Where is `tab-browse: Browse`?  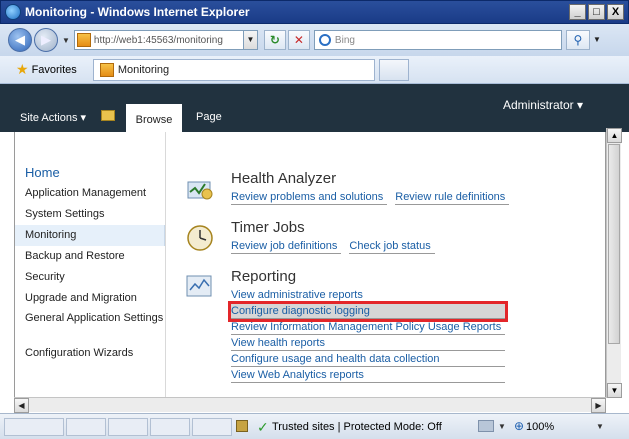
tab-browse: Browse is located at coordinates (154, 118).